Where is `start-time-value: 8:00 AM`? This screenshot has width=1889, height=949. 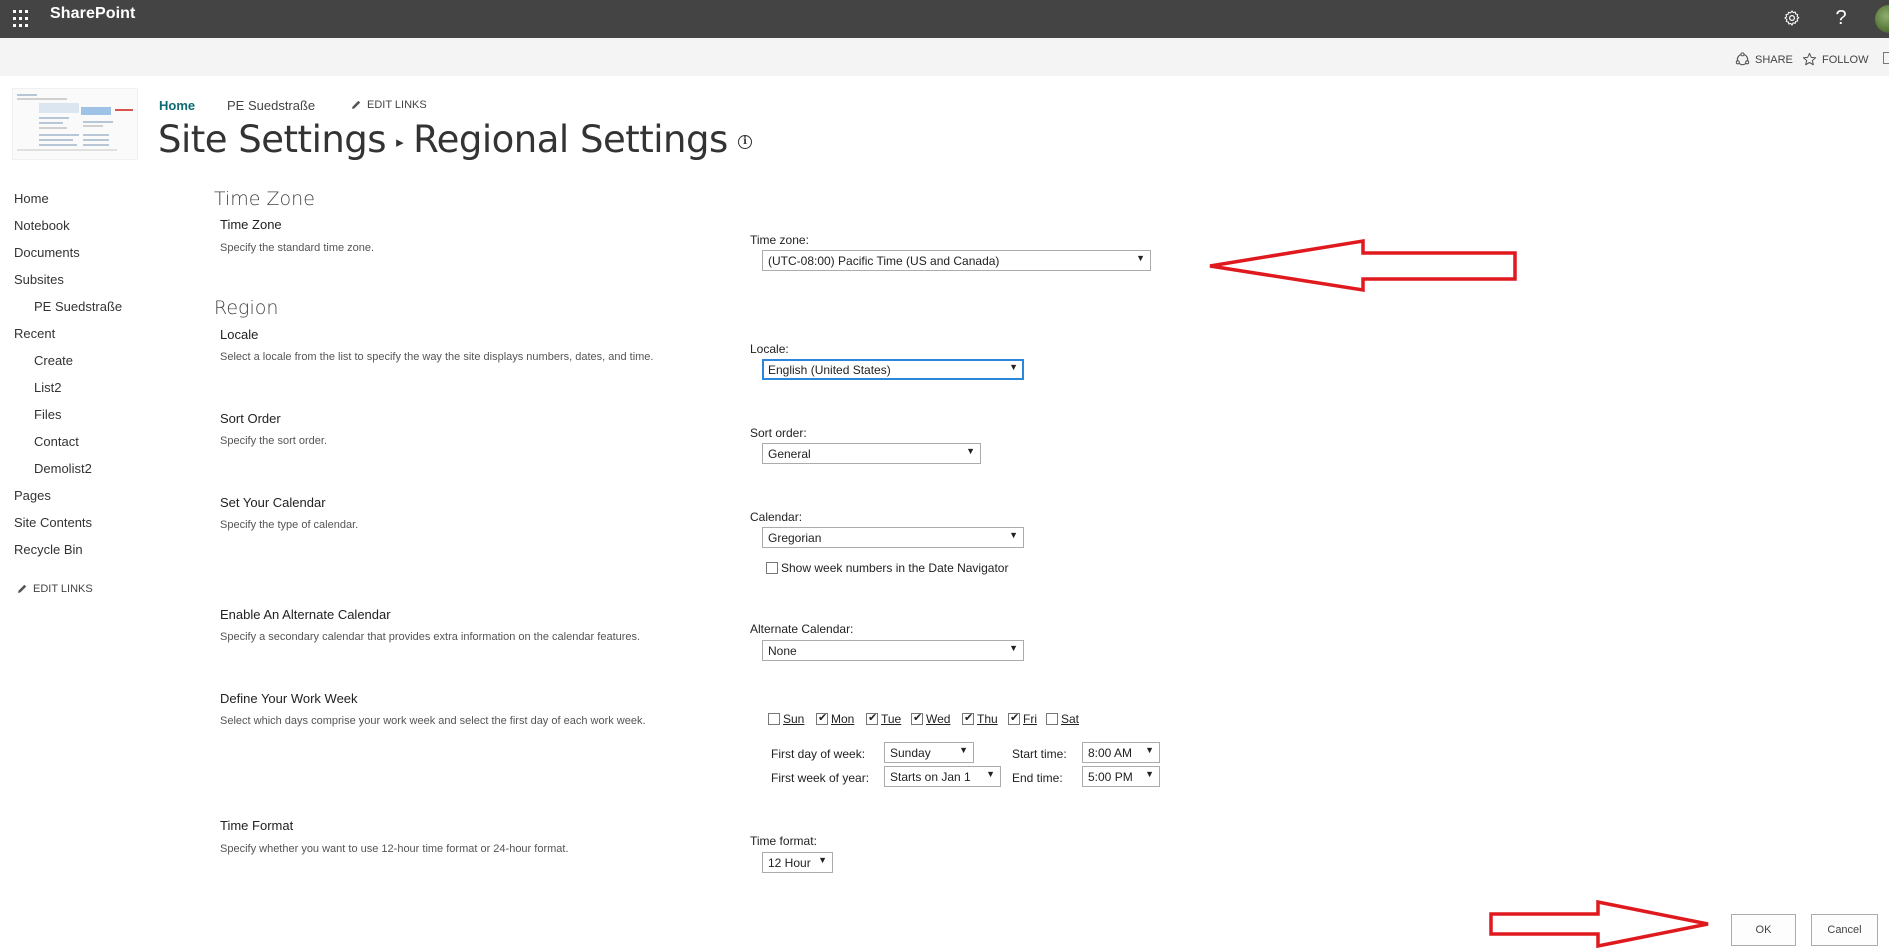
start-time-value: 8:00 AM is located at coordinates (1110, 753).